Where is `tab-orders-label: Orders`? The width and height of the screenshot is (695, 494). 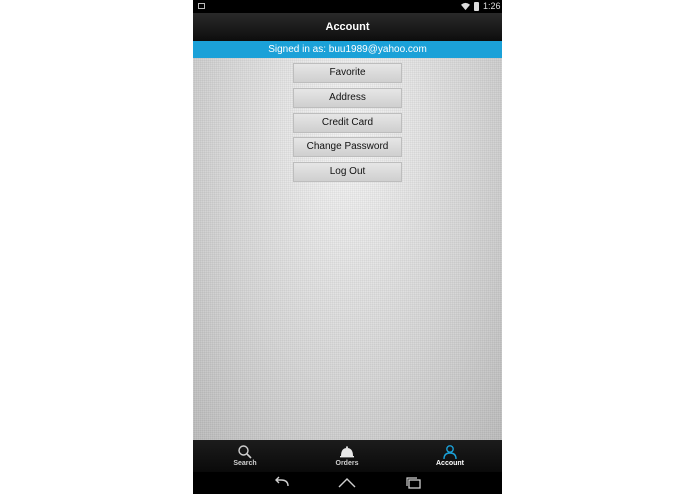
tab-orders-label: Orders is located at coordinates (347, 463).